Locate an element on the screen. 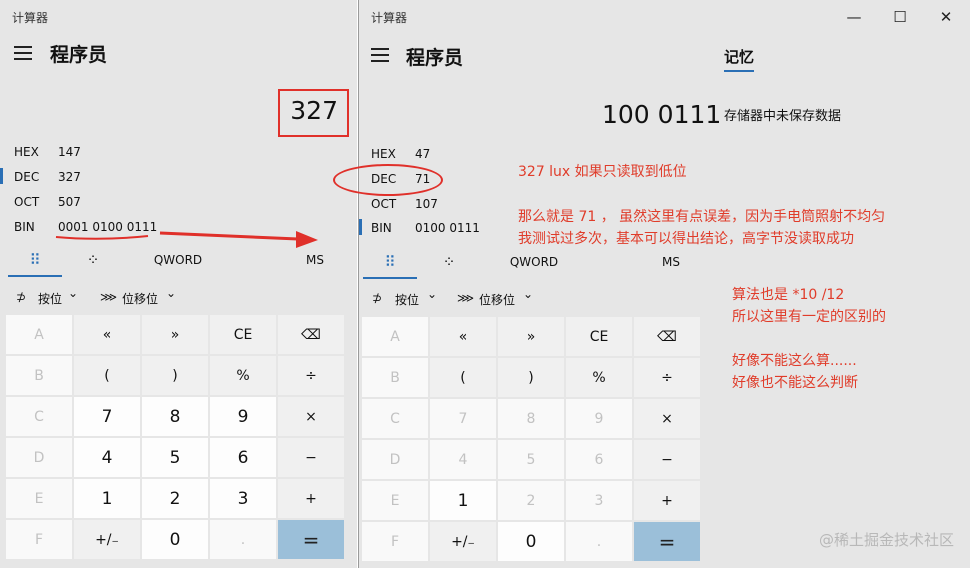 The image size is (970, 568). mode-title: 程序员 is located at coordinates (79, 55).